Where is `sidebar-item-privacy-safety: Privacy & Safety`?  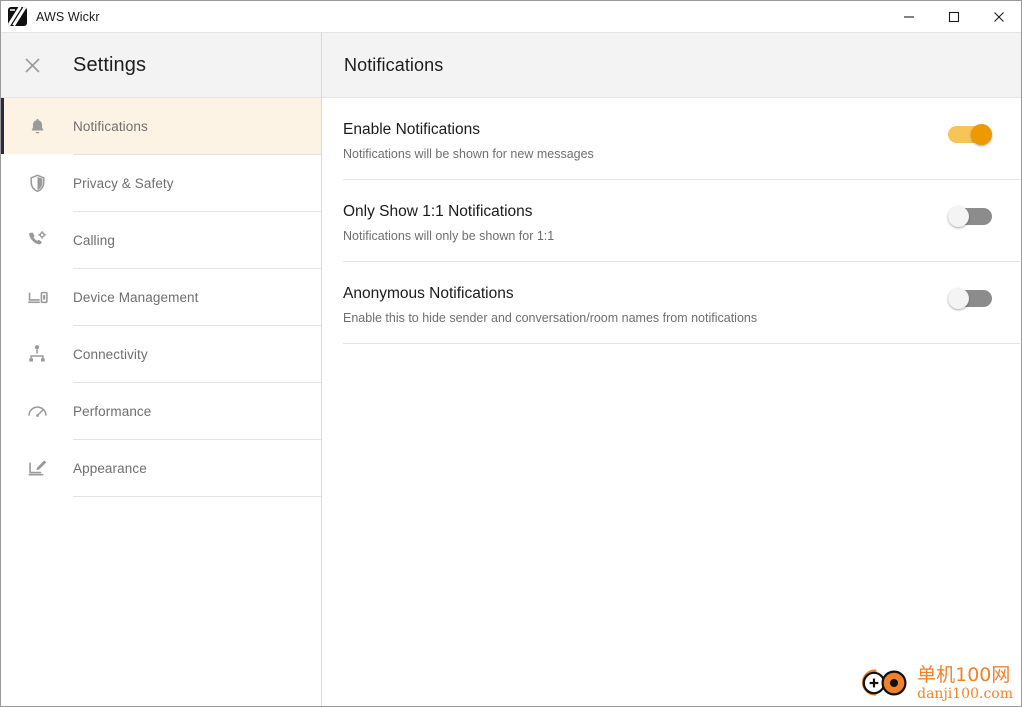 sidebar-item-privacy-safety: Privacy & Safety is located at coordinates (161, 183).